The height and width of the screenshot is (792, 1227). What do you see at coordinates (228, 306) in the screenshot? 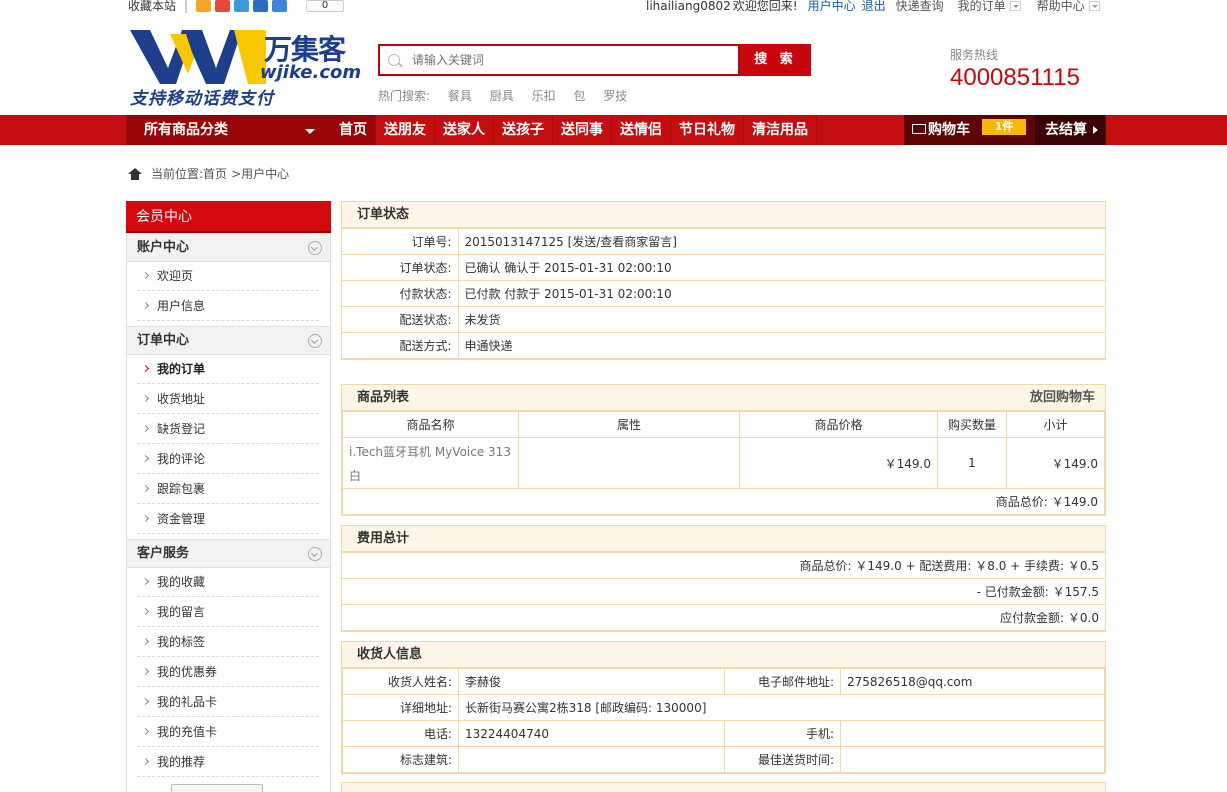
I see `sidebar-item-user-info: 用户信息` at bounding box center [228, 306].